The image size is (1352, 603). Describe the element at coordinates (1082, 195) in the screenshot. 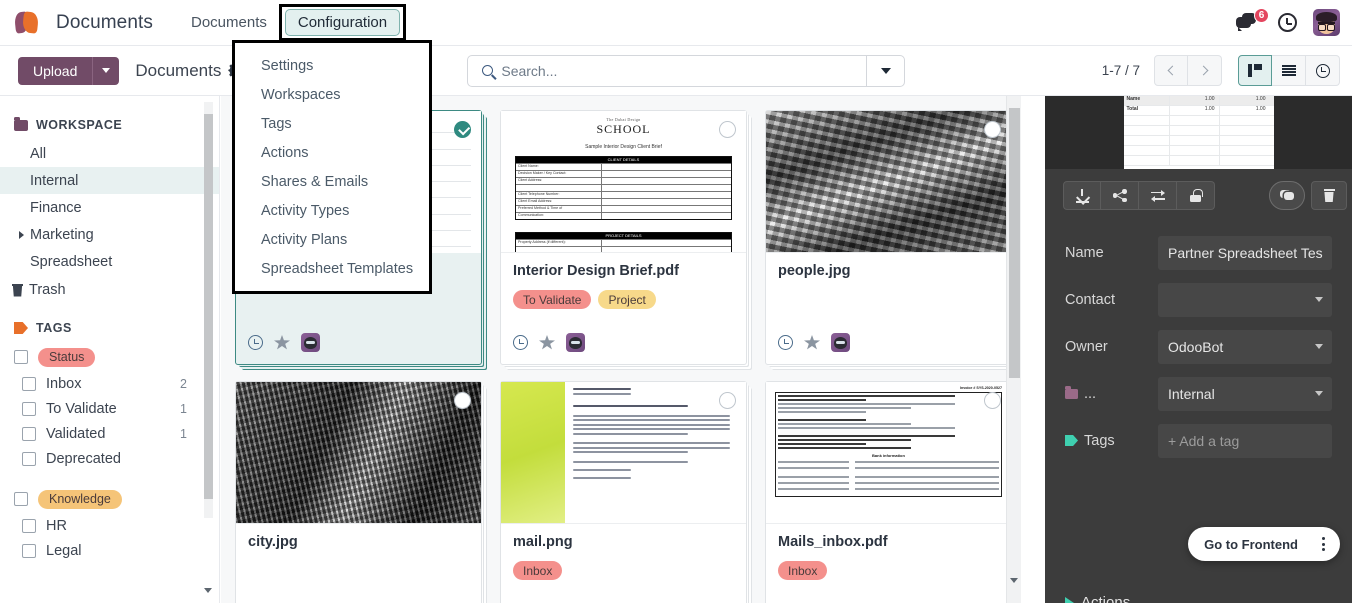

I see `download-button` at that location.